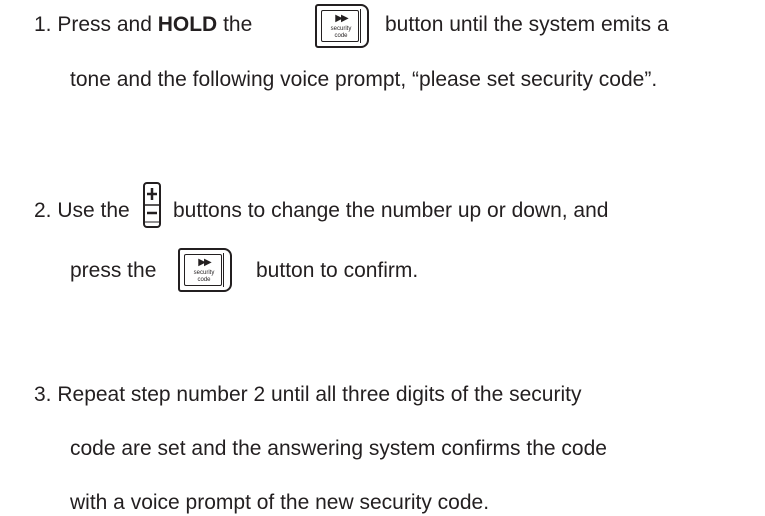 This screenshot has height=516, width=765. I want to click on step1-text-b: the, so click(235, 24).